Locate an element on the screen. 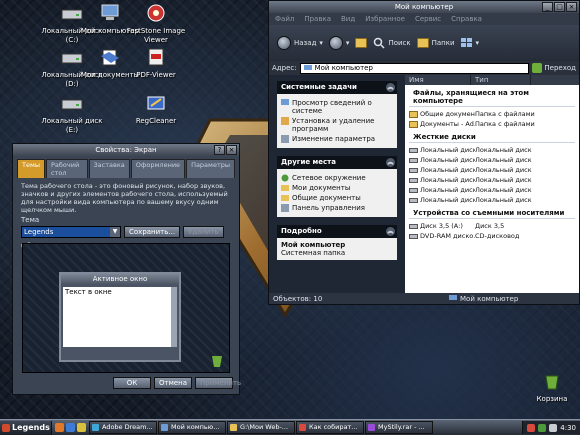 This screenshot has height=435, width=580. dialog-titlebar: Свойства: Экран ? × is located at coordinates (126, 150).